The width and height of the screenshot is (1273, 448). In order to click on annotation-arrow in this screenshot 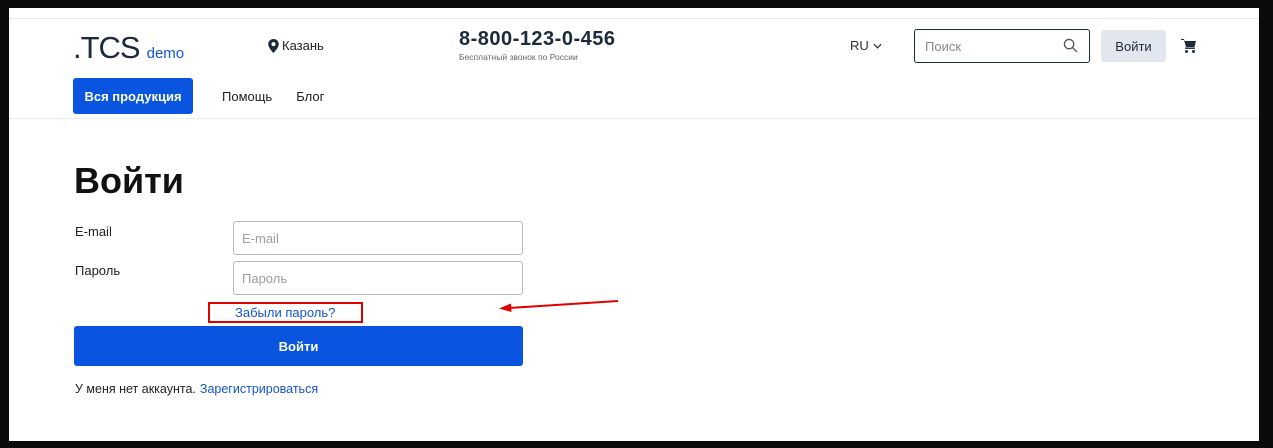, I will do `click(559, 306)`.